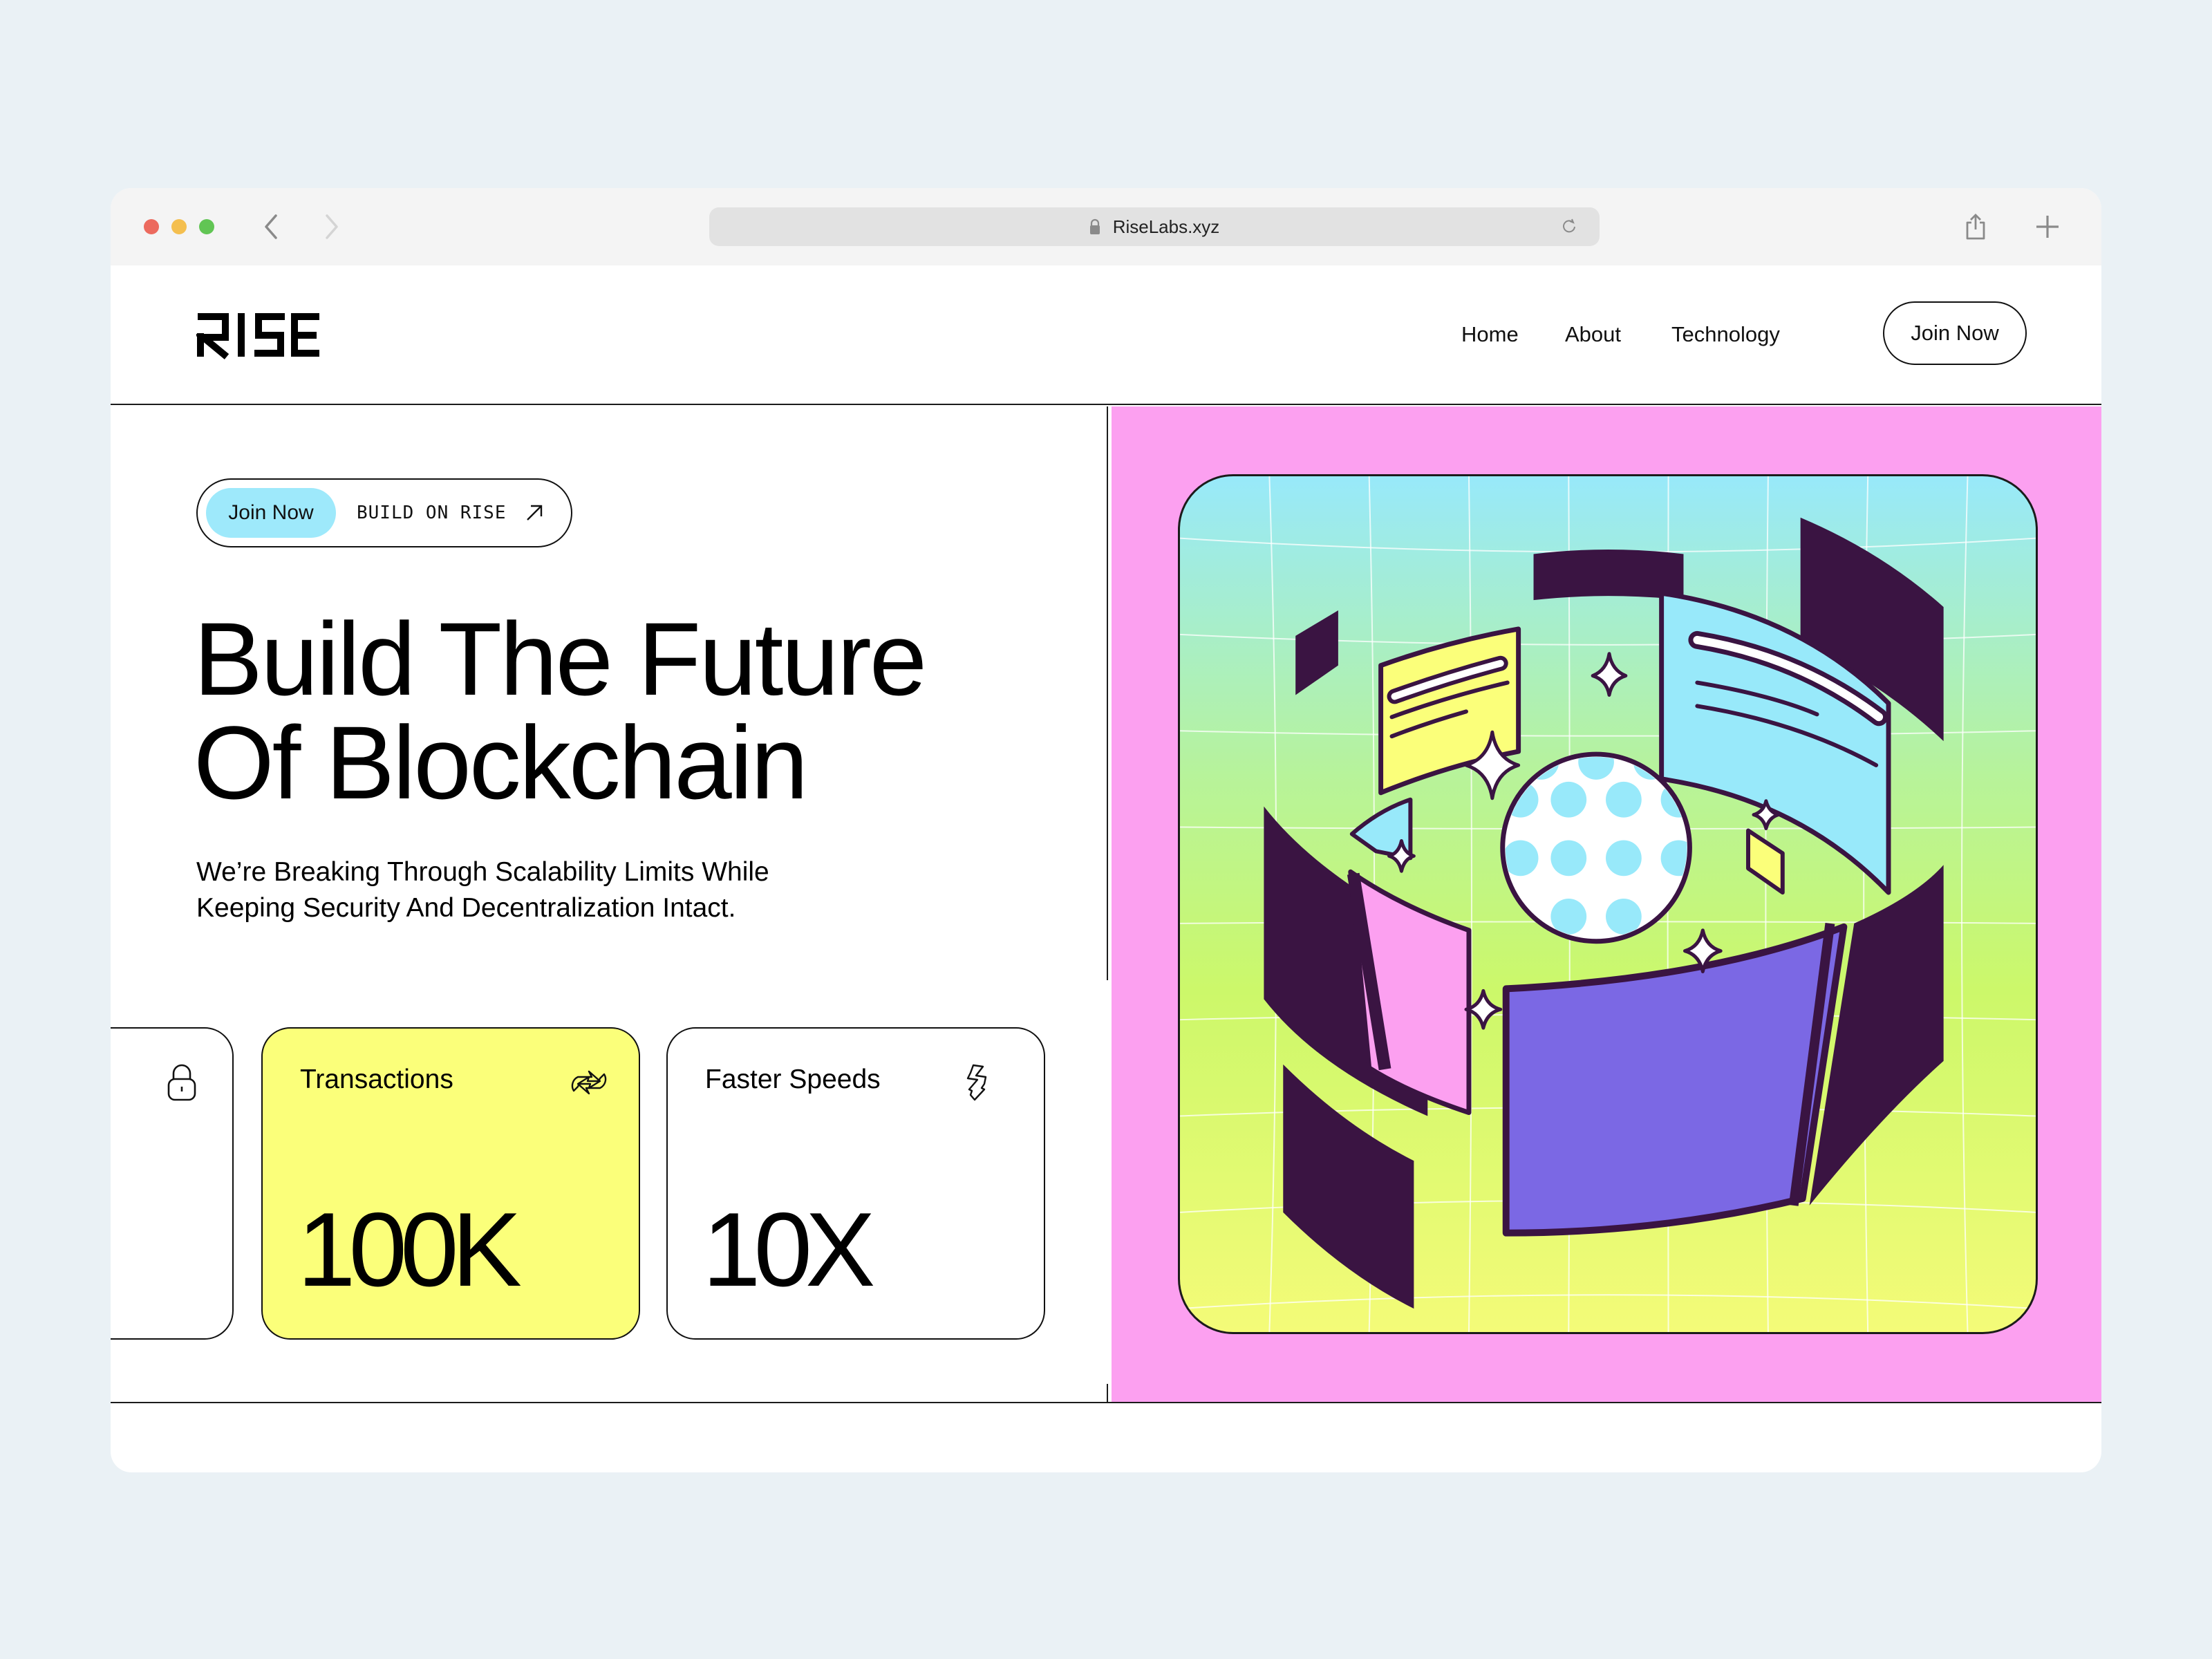 This screenshot has width=2212, height=1659. What do you see at coordinates (151, 226) in the screenshot?
I see `close-window-button` at bounding box center [151, 226].